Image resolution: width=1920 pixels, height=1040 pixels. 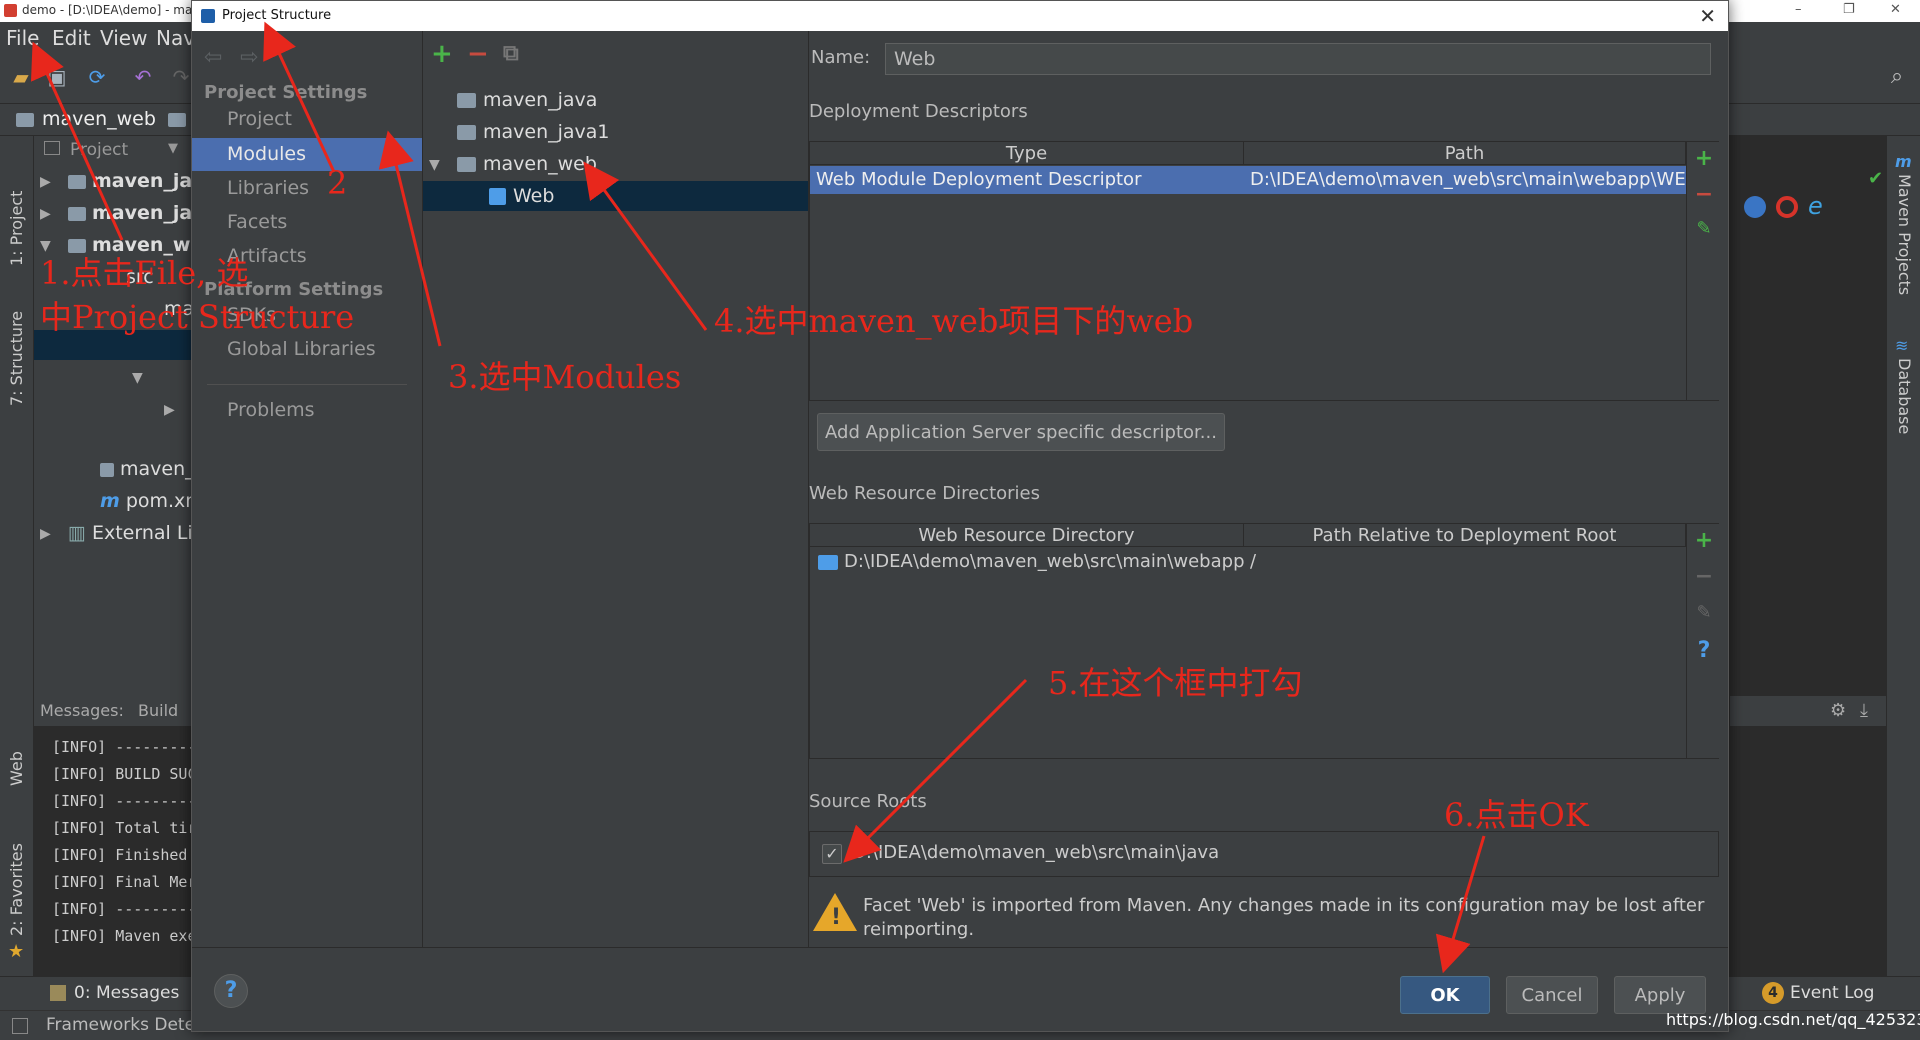 What do you see at coordinates (99, 119) in the screenshot?
I see `breadcrumb-module: maven_web` at bounding box center [99, 119].